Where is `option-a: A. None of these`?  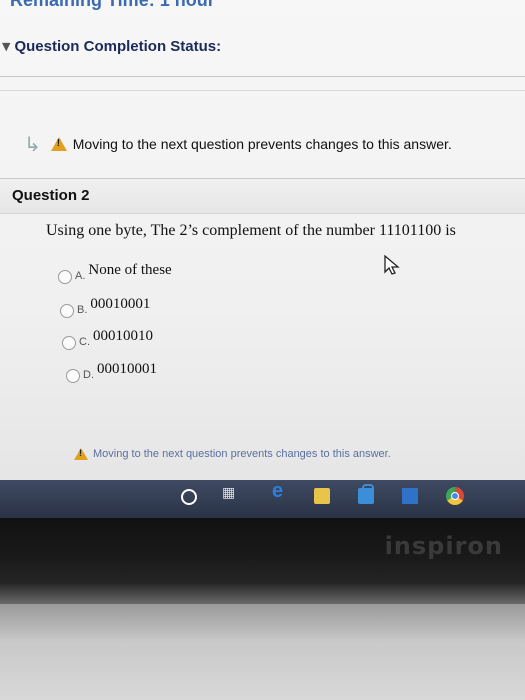 option-a: A. None of these is located at coordinates (115, 273).